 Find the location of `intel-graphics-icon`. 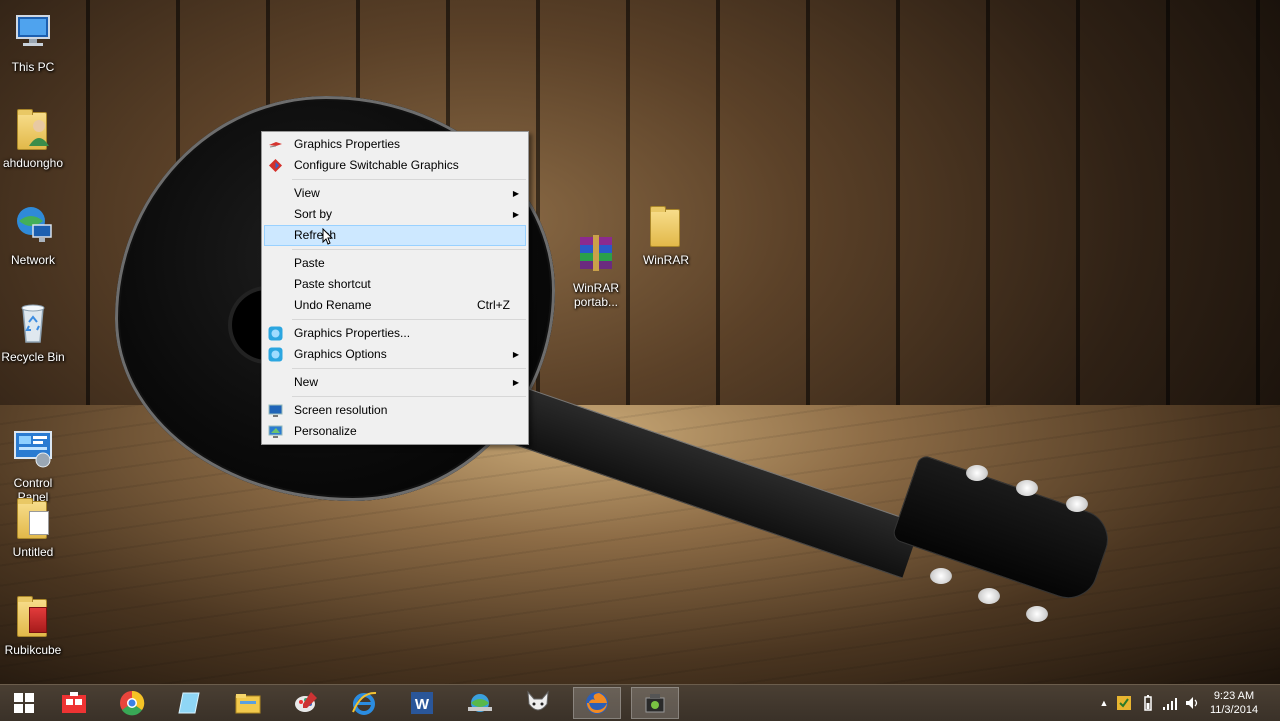

intel-graphics-icon is located at coordinates (275, 144).